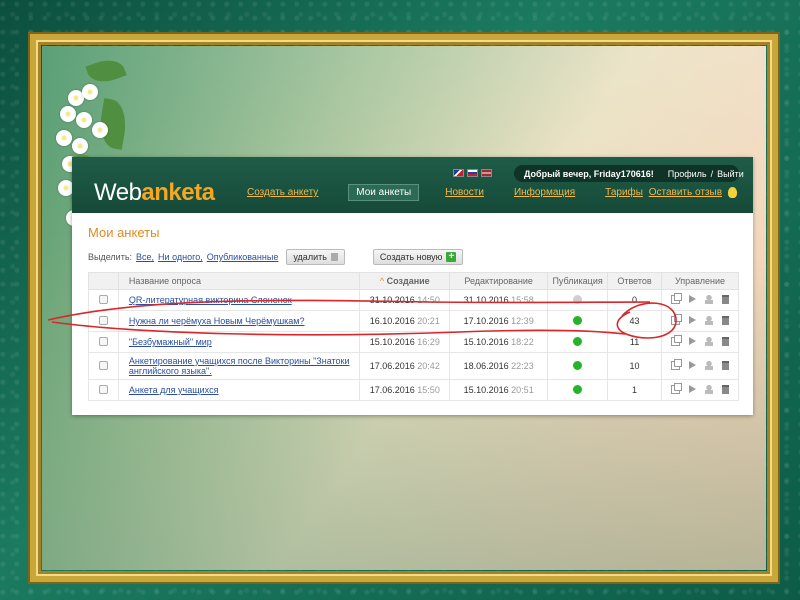 The image size is (800, 600). Describe the element at coordinates (464, 195) in the screenshot. I see `nav-news: Новости` at that location.